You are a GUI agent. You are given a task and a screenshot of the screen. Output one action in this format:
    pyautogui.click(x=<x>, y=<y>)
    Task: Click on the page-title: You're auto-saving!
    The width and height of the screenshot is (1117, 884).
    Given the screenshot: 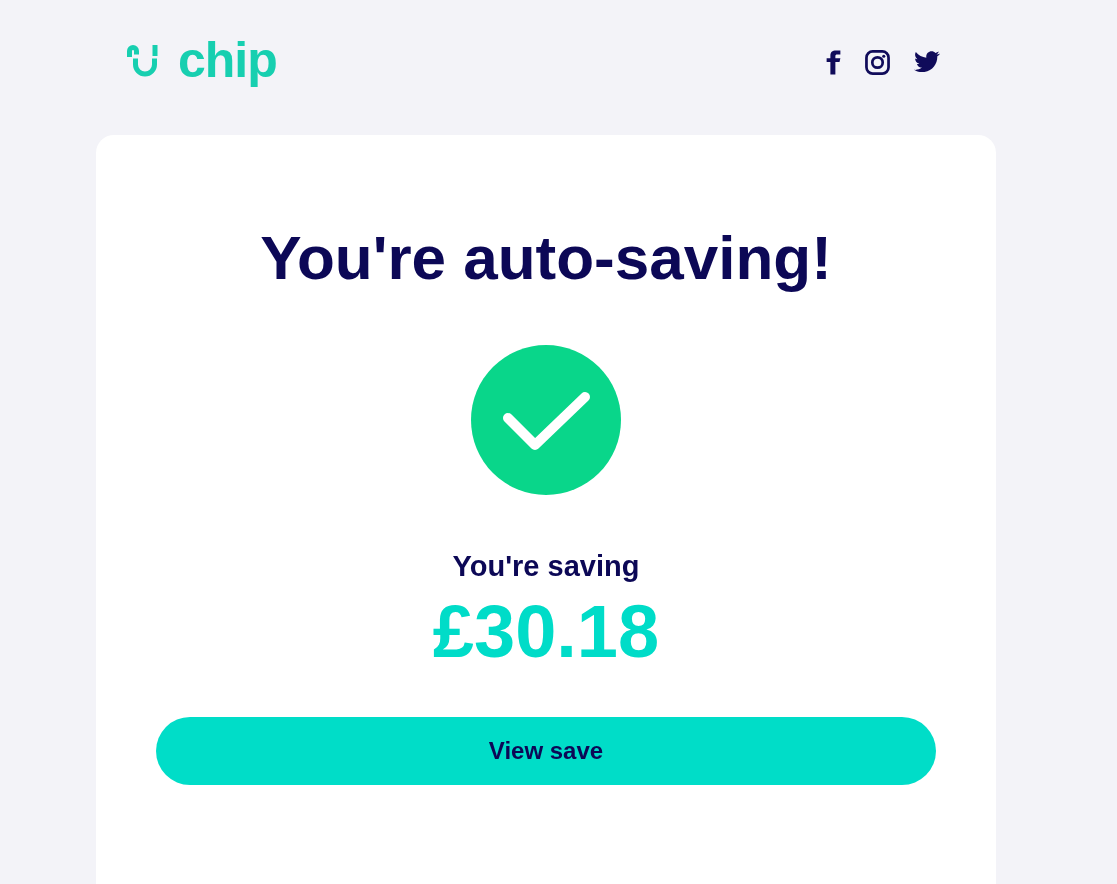 What is the action you would take?
    pyautogui.click(x=546, y=258)
    